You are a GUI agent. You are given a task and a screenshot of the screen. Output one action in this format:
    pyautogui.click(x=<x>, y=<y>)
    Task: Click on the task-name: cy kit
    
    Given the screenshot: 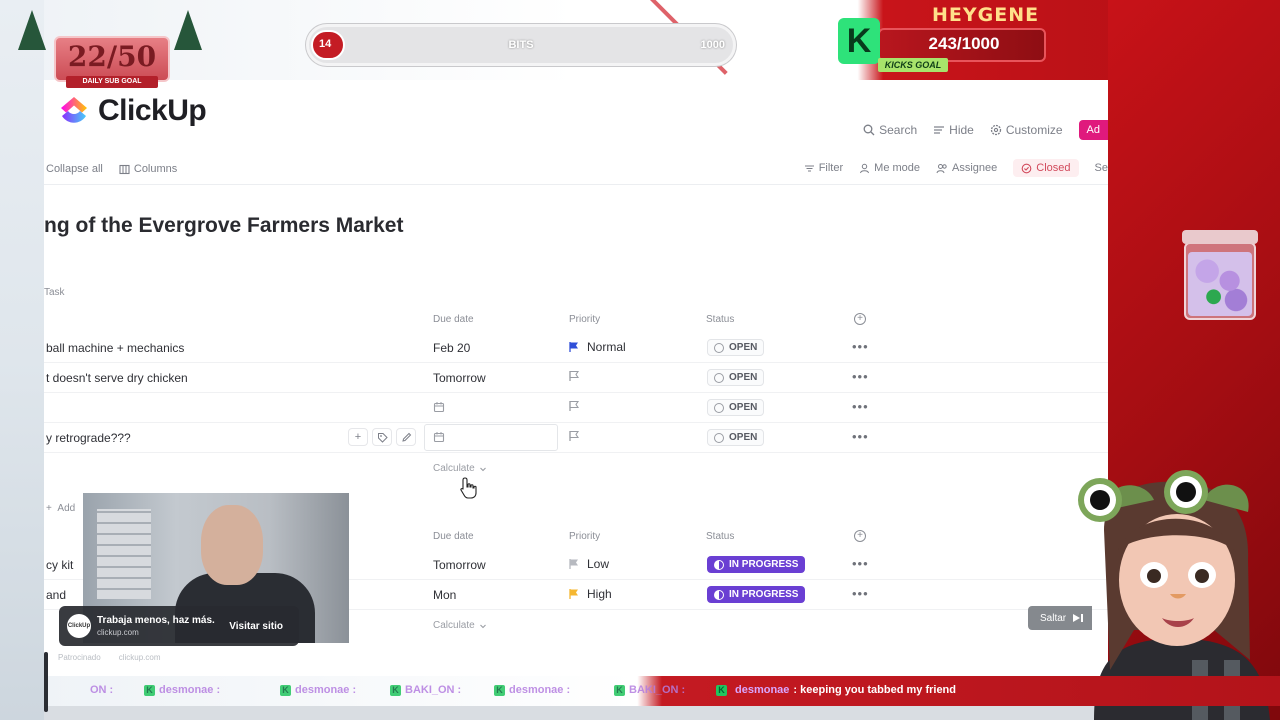 What is the action you would take?
    pyautogui.click(x=59, y=565)
    